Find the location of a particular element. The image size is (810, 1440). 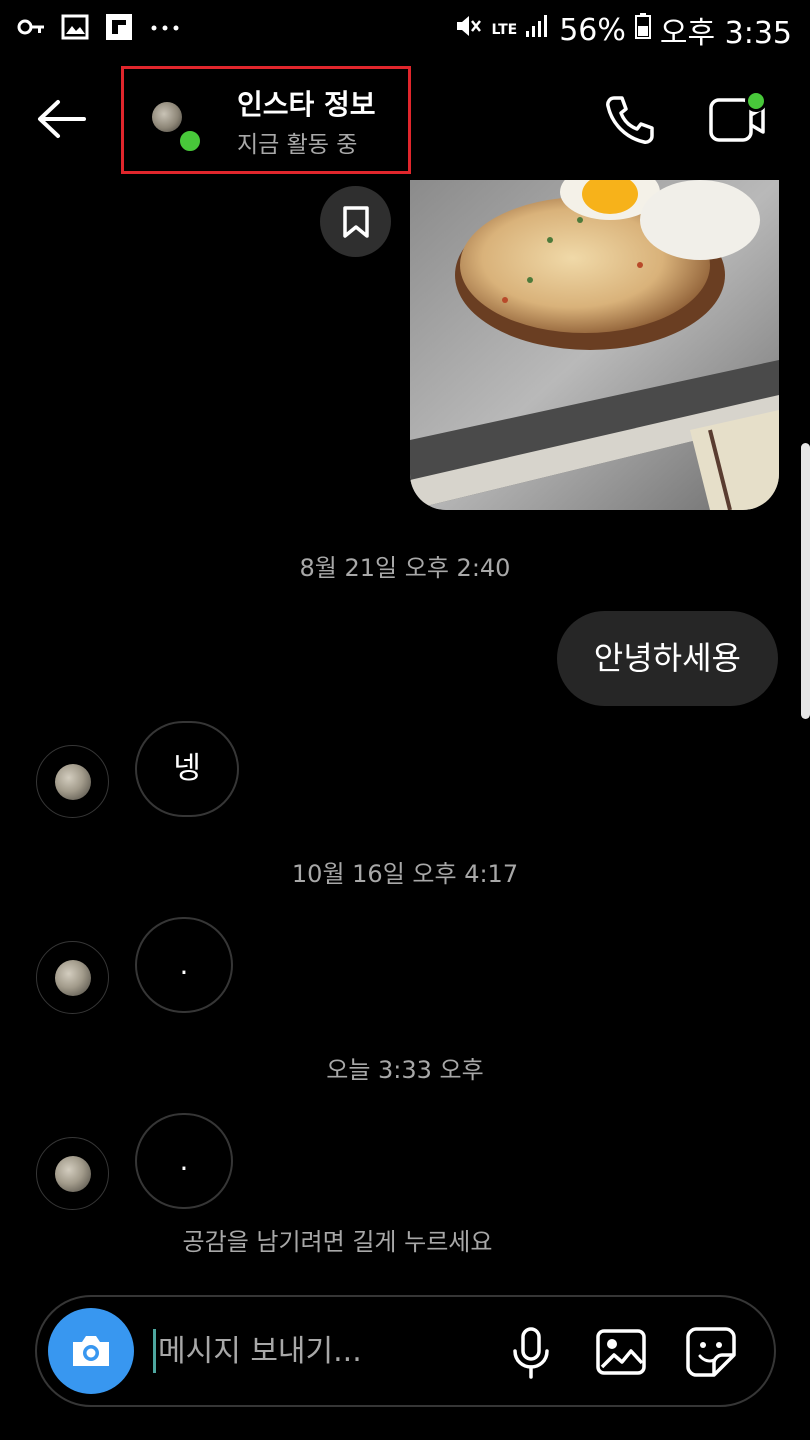

message-input is located at coordinates (323, 1351).